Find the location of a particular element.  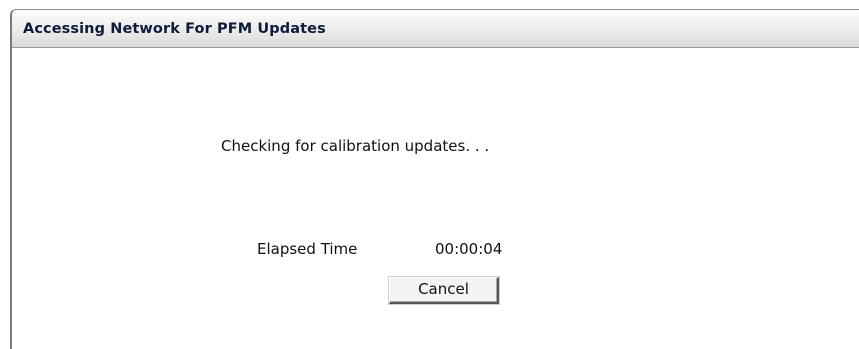

status-message: Checking for calibration updates. . . is located at coordinates (355, 146).